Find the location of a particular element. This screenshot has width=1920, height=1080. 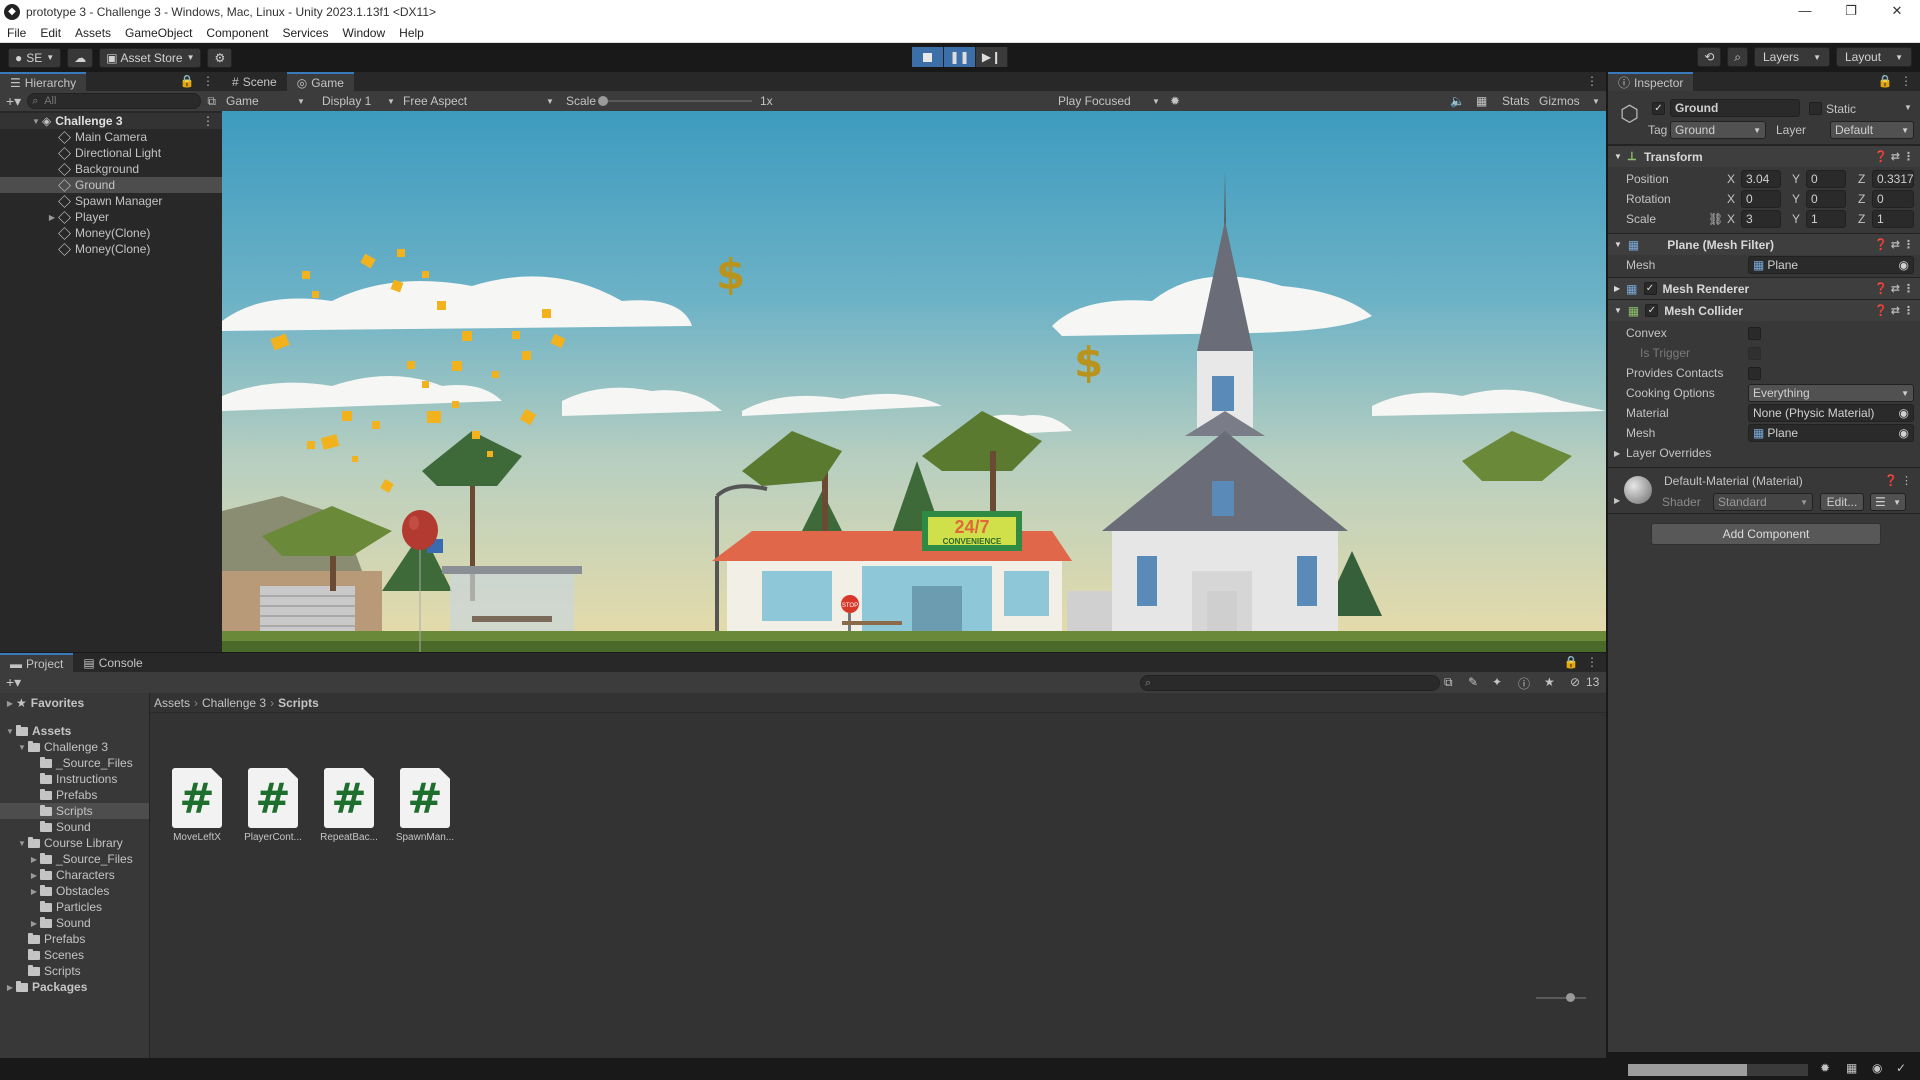

lighting-icon: ◉ is located at coordinates (1877, 1068).